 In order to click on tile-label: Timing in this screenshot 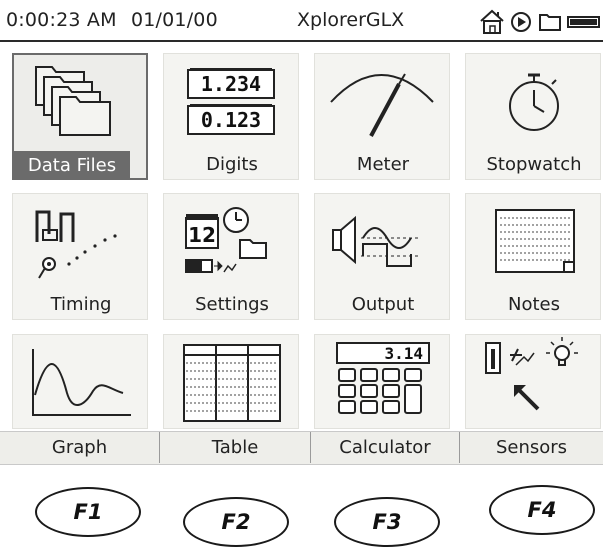, I will do `click(81, 304)`.